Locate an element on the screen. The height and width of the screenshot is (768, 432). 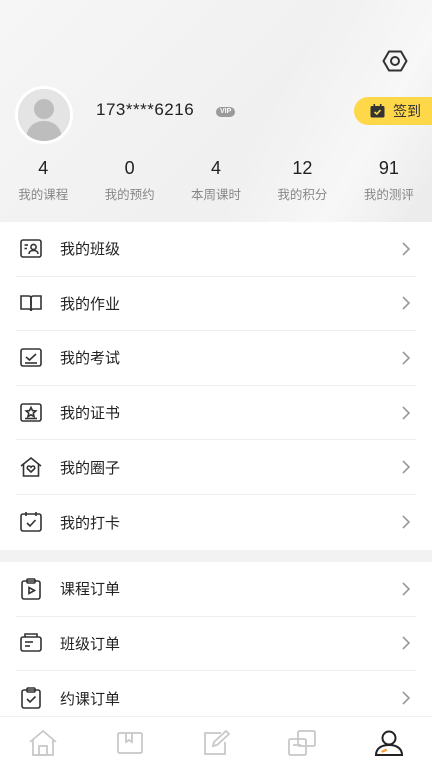
stat-label: 我的积分 is located at coordinates (302, 194).